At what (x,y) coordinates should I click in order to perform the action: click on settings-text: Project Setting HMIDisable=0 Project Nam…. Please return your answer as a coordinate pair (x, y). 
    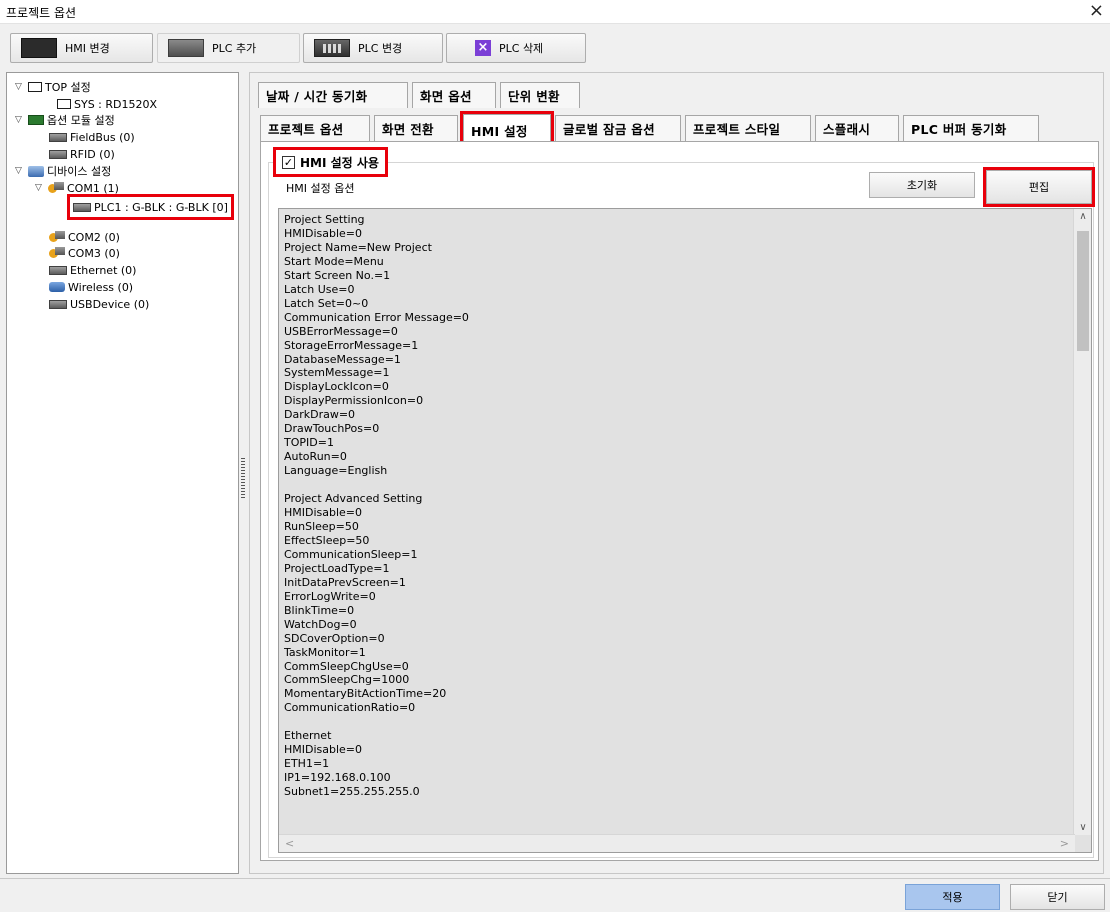
    Looking at the image, I should click on (376, 506).